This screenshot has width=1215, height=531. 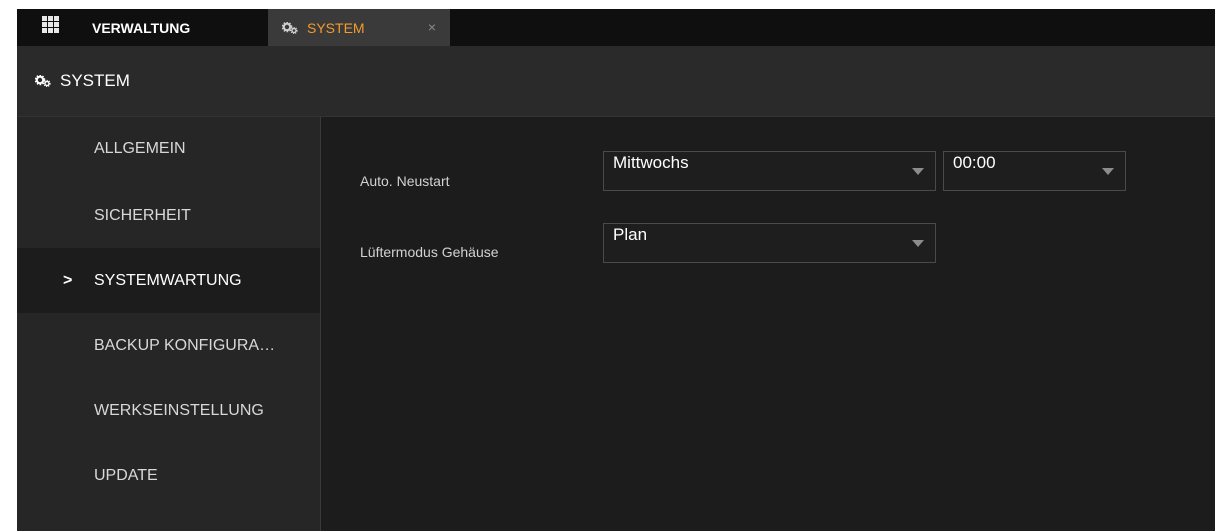 What do you see at coordinates (50, 24) in the screenshot?
I see `grid-icon` at bounding box center [50, 24].